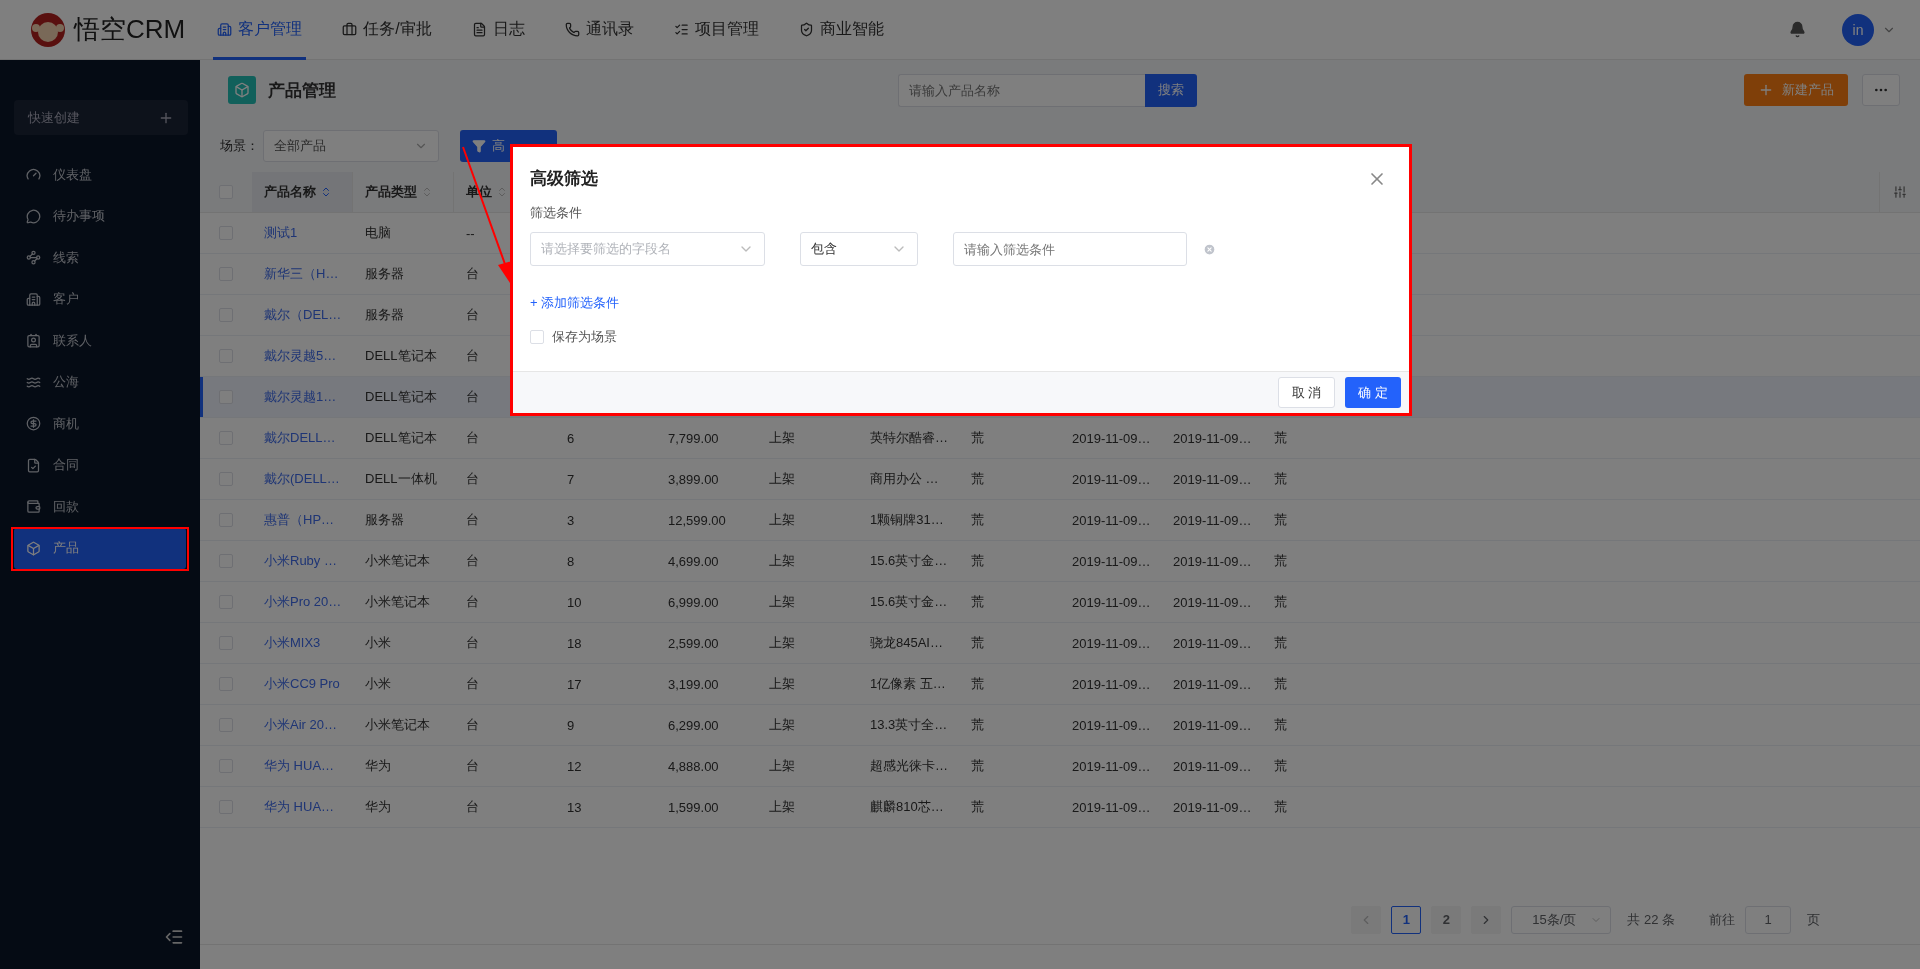  I want to click on table-cell-text: 7,799.00, so click(693, 438).